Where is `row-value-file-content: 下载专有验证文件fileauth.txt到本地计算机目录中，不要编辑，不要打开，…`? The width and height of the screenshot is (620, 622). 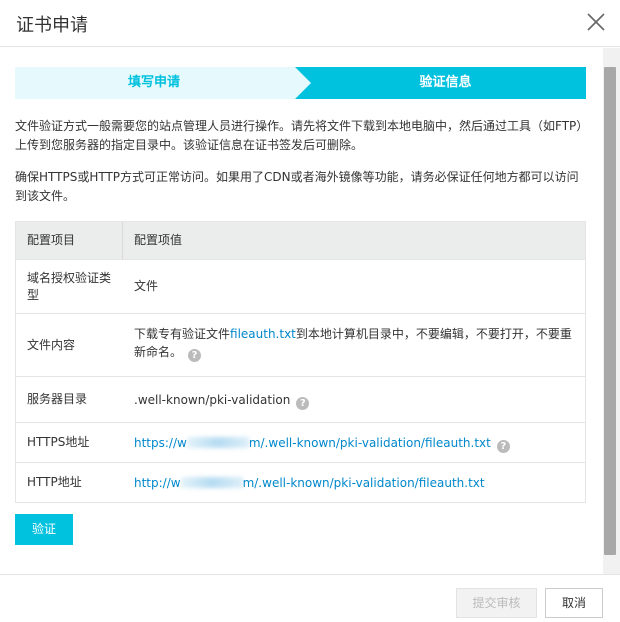
row-value-file-content: 下载专有验证文件fileauth.txt到本地计算机目录中，不要编辑，不要打开，… is located at coordinates (356, 343).